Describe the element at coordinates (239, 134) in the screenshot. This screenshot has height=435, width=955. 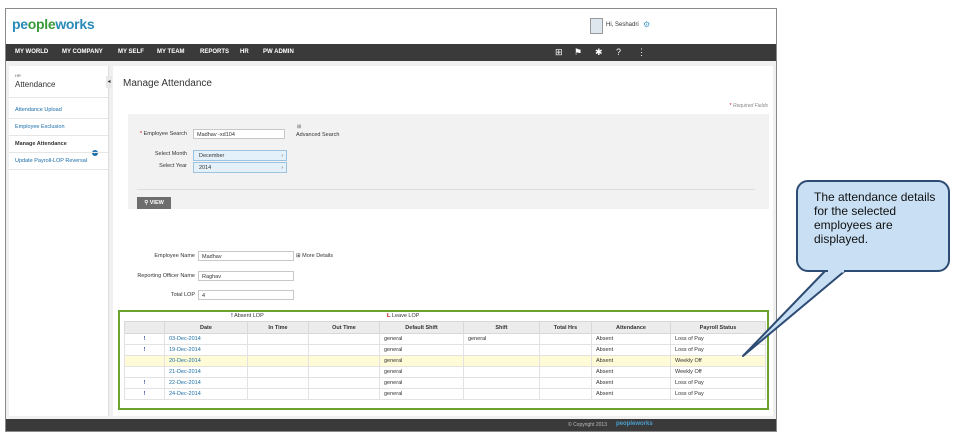
I see `employee-search-input: Madhav -xd104` at that location.